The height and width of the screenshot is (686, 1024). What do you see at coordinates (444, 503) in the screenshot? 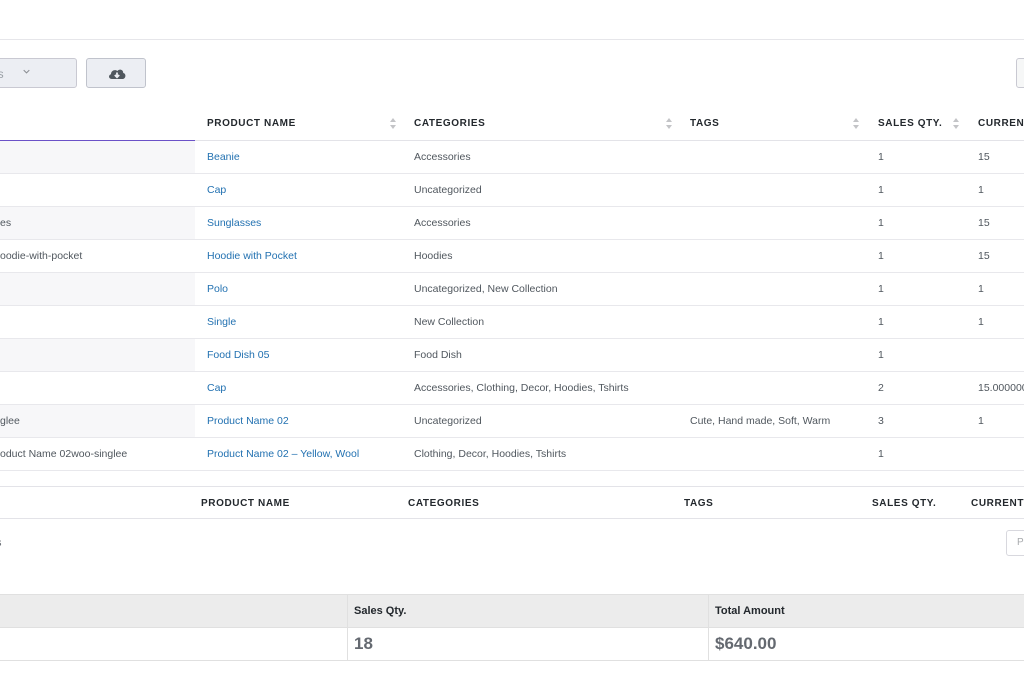
I see `footer-categories: CATEGORIES` at bounding box center [444, 503].